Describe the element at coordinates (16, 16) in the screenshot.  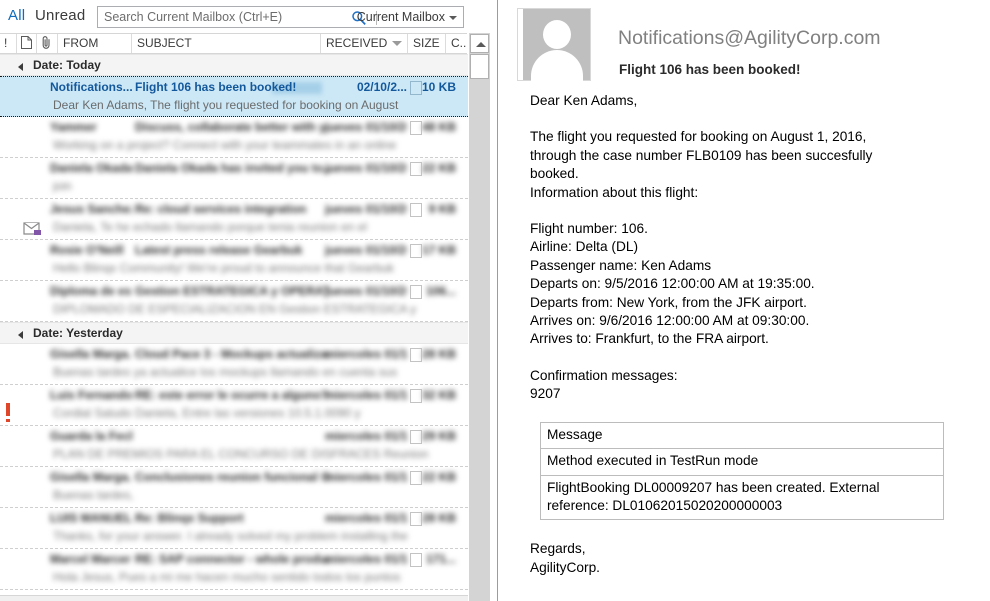
I see `filter-all-button: All` at that location.